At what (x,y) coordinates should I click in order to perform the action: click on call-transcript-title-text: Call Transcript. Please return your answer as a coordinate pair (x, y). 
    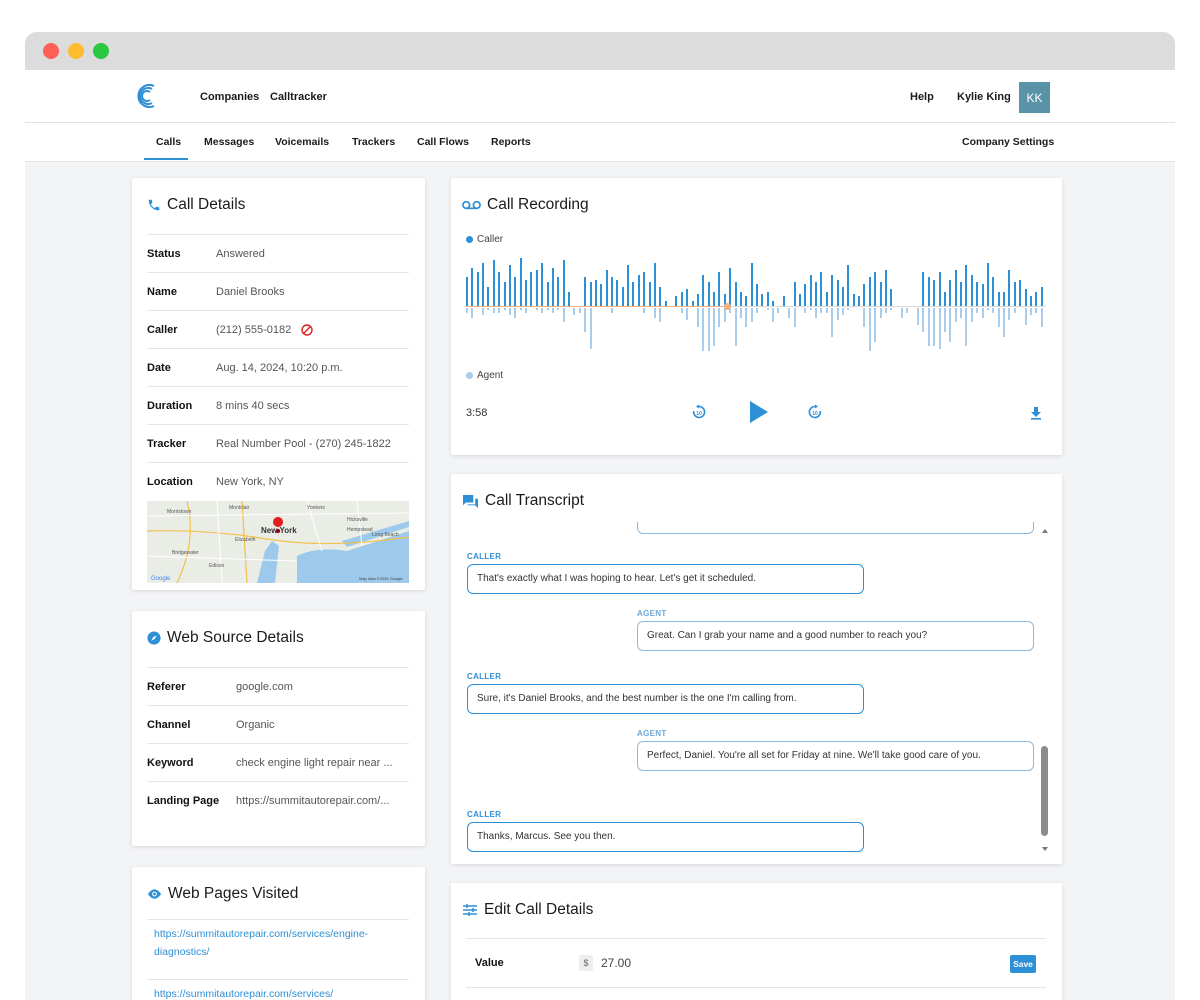
    Looking at the image, I should click on (535, 500).